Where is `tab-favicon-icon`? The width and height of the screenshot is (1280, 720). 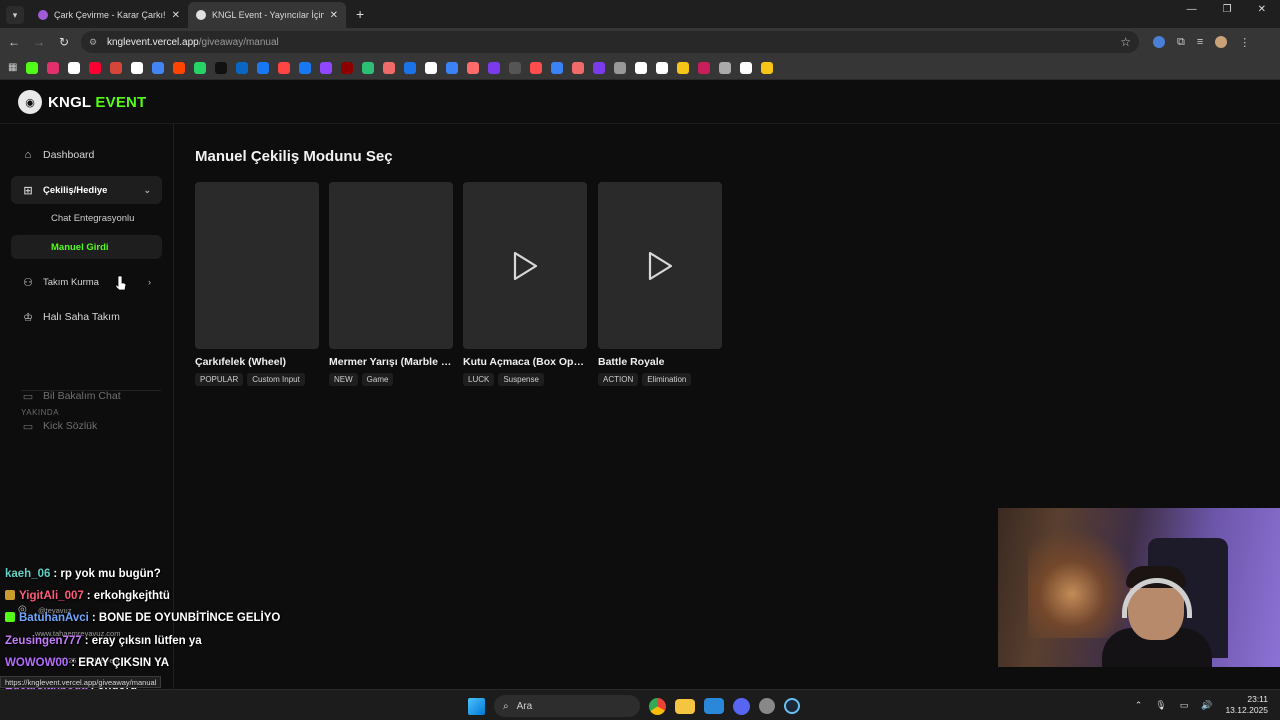
tab-favicon-icon is located at coordinates (43, 15).